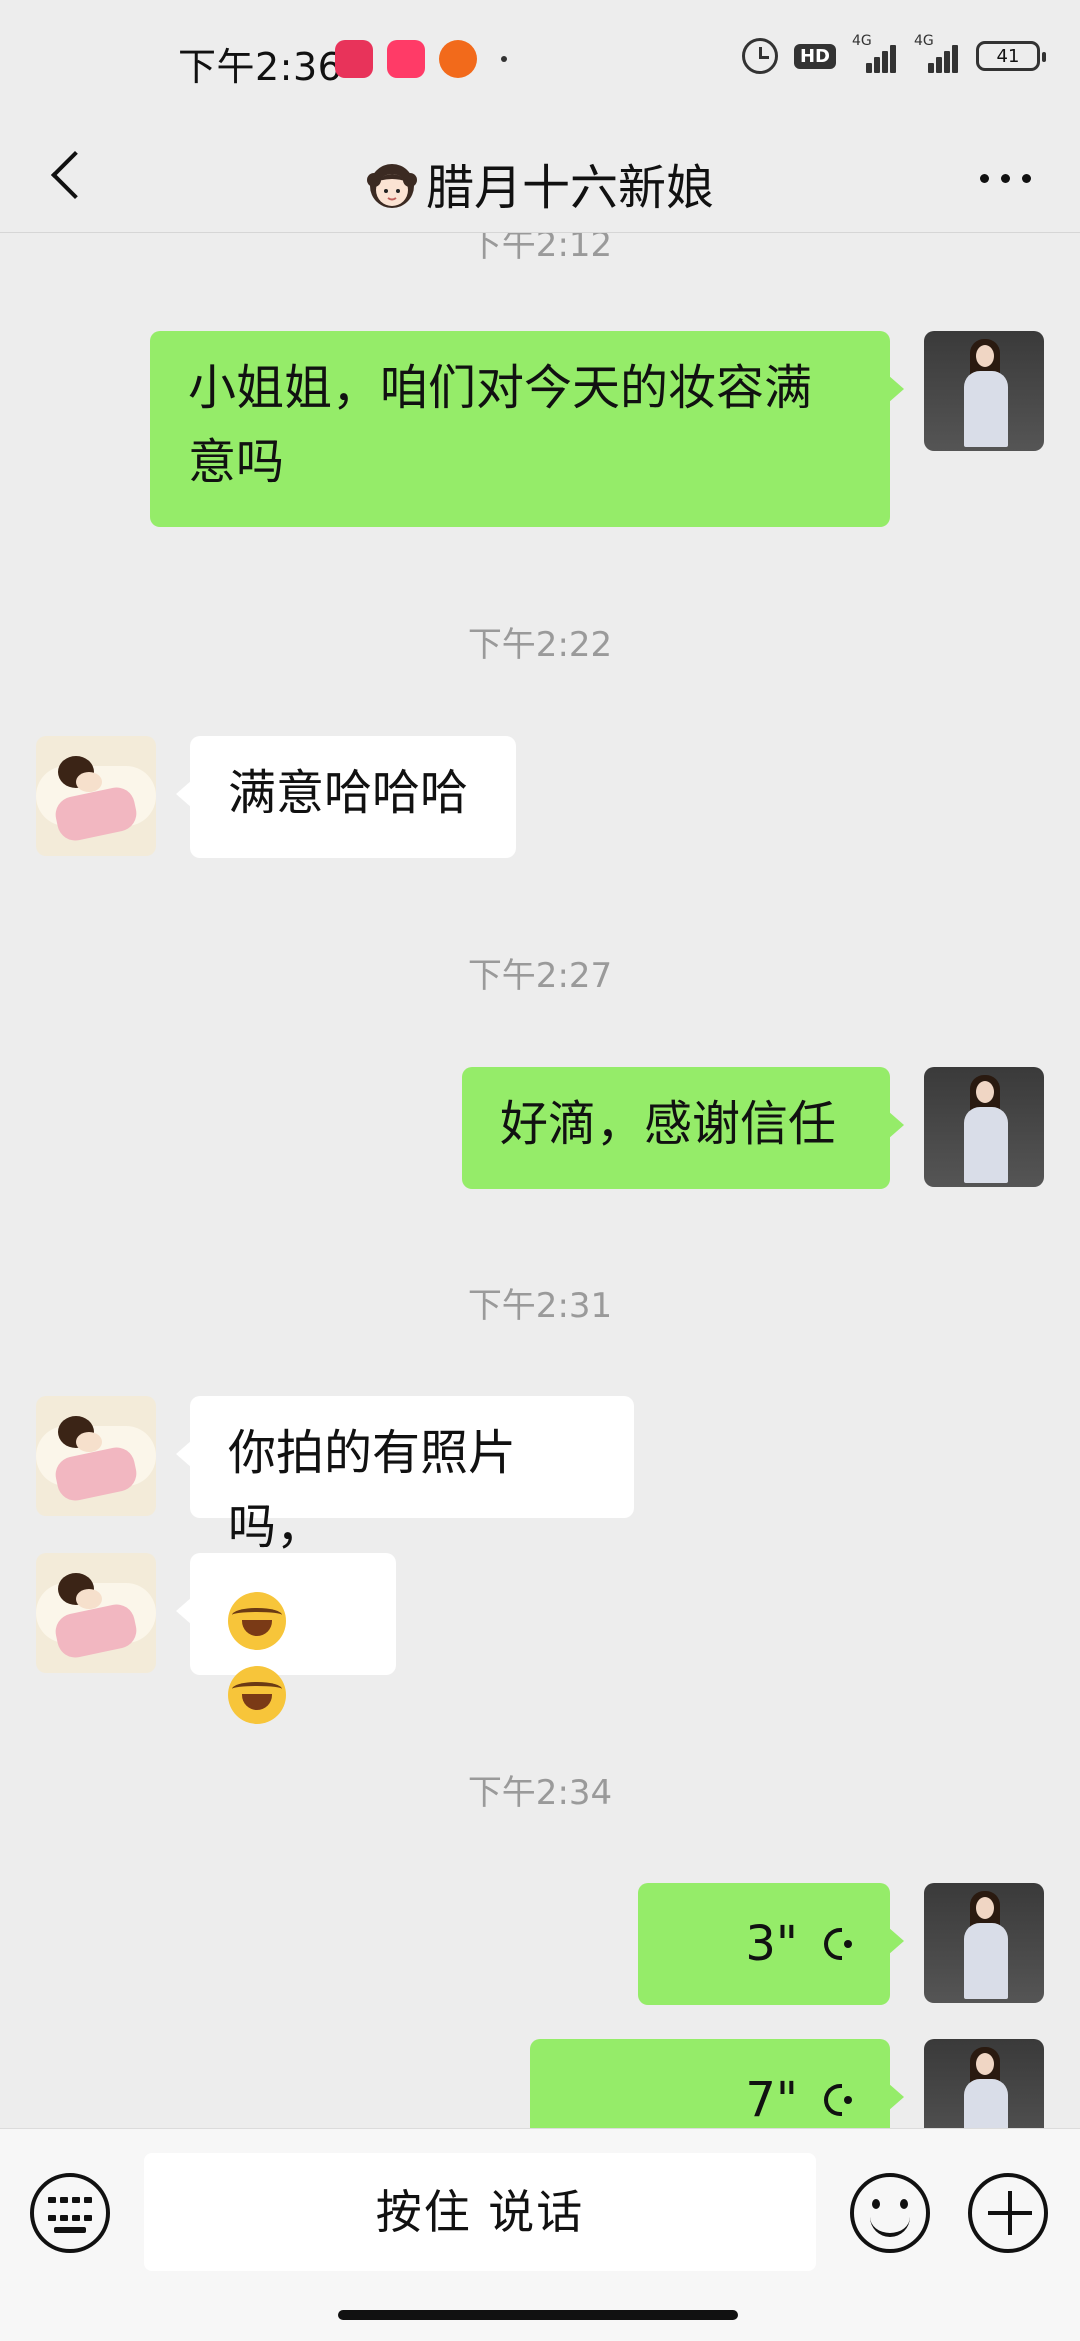 The image size is (1080, 2341). Describe the element at coordinates (260, 67) in the screenshot. I see `status-time: 下午2:36` at that location.